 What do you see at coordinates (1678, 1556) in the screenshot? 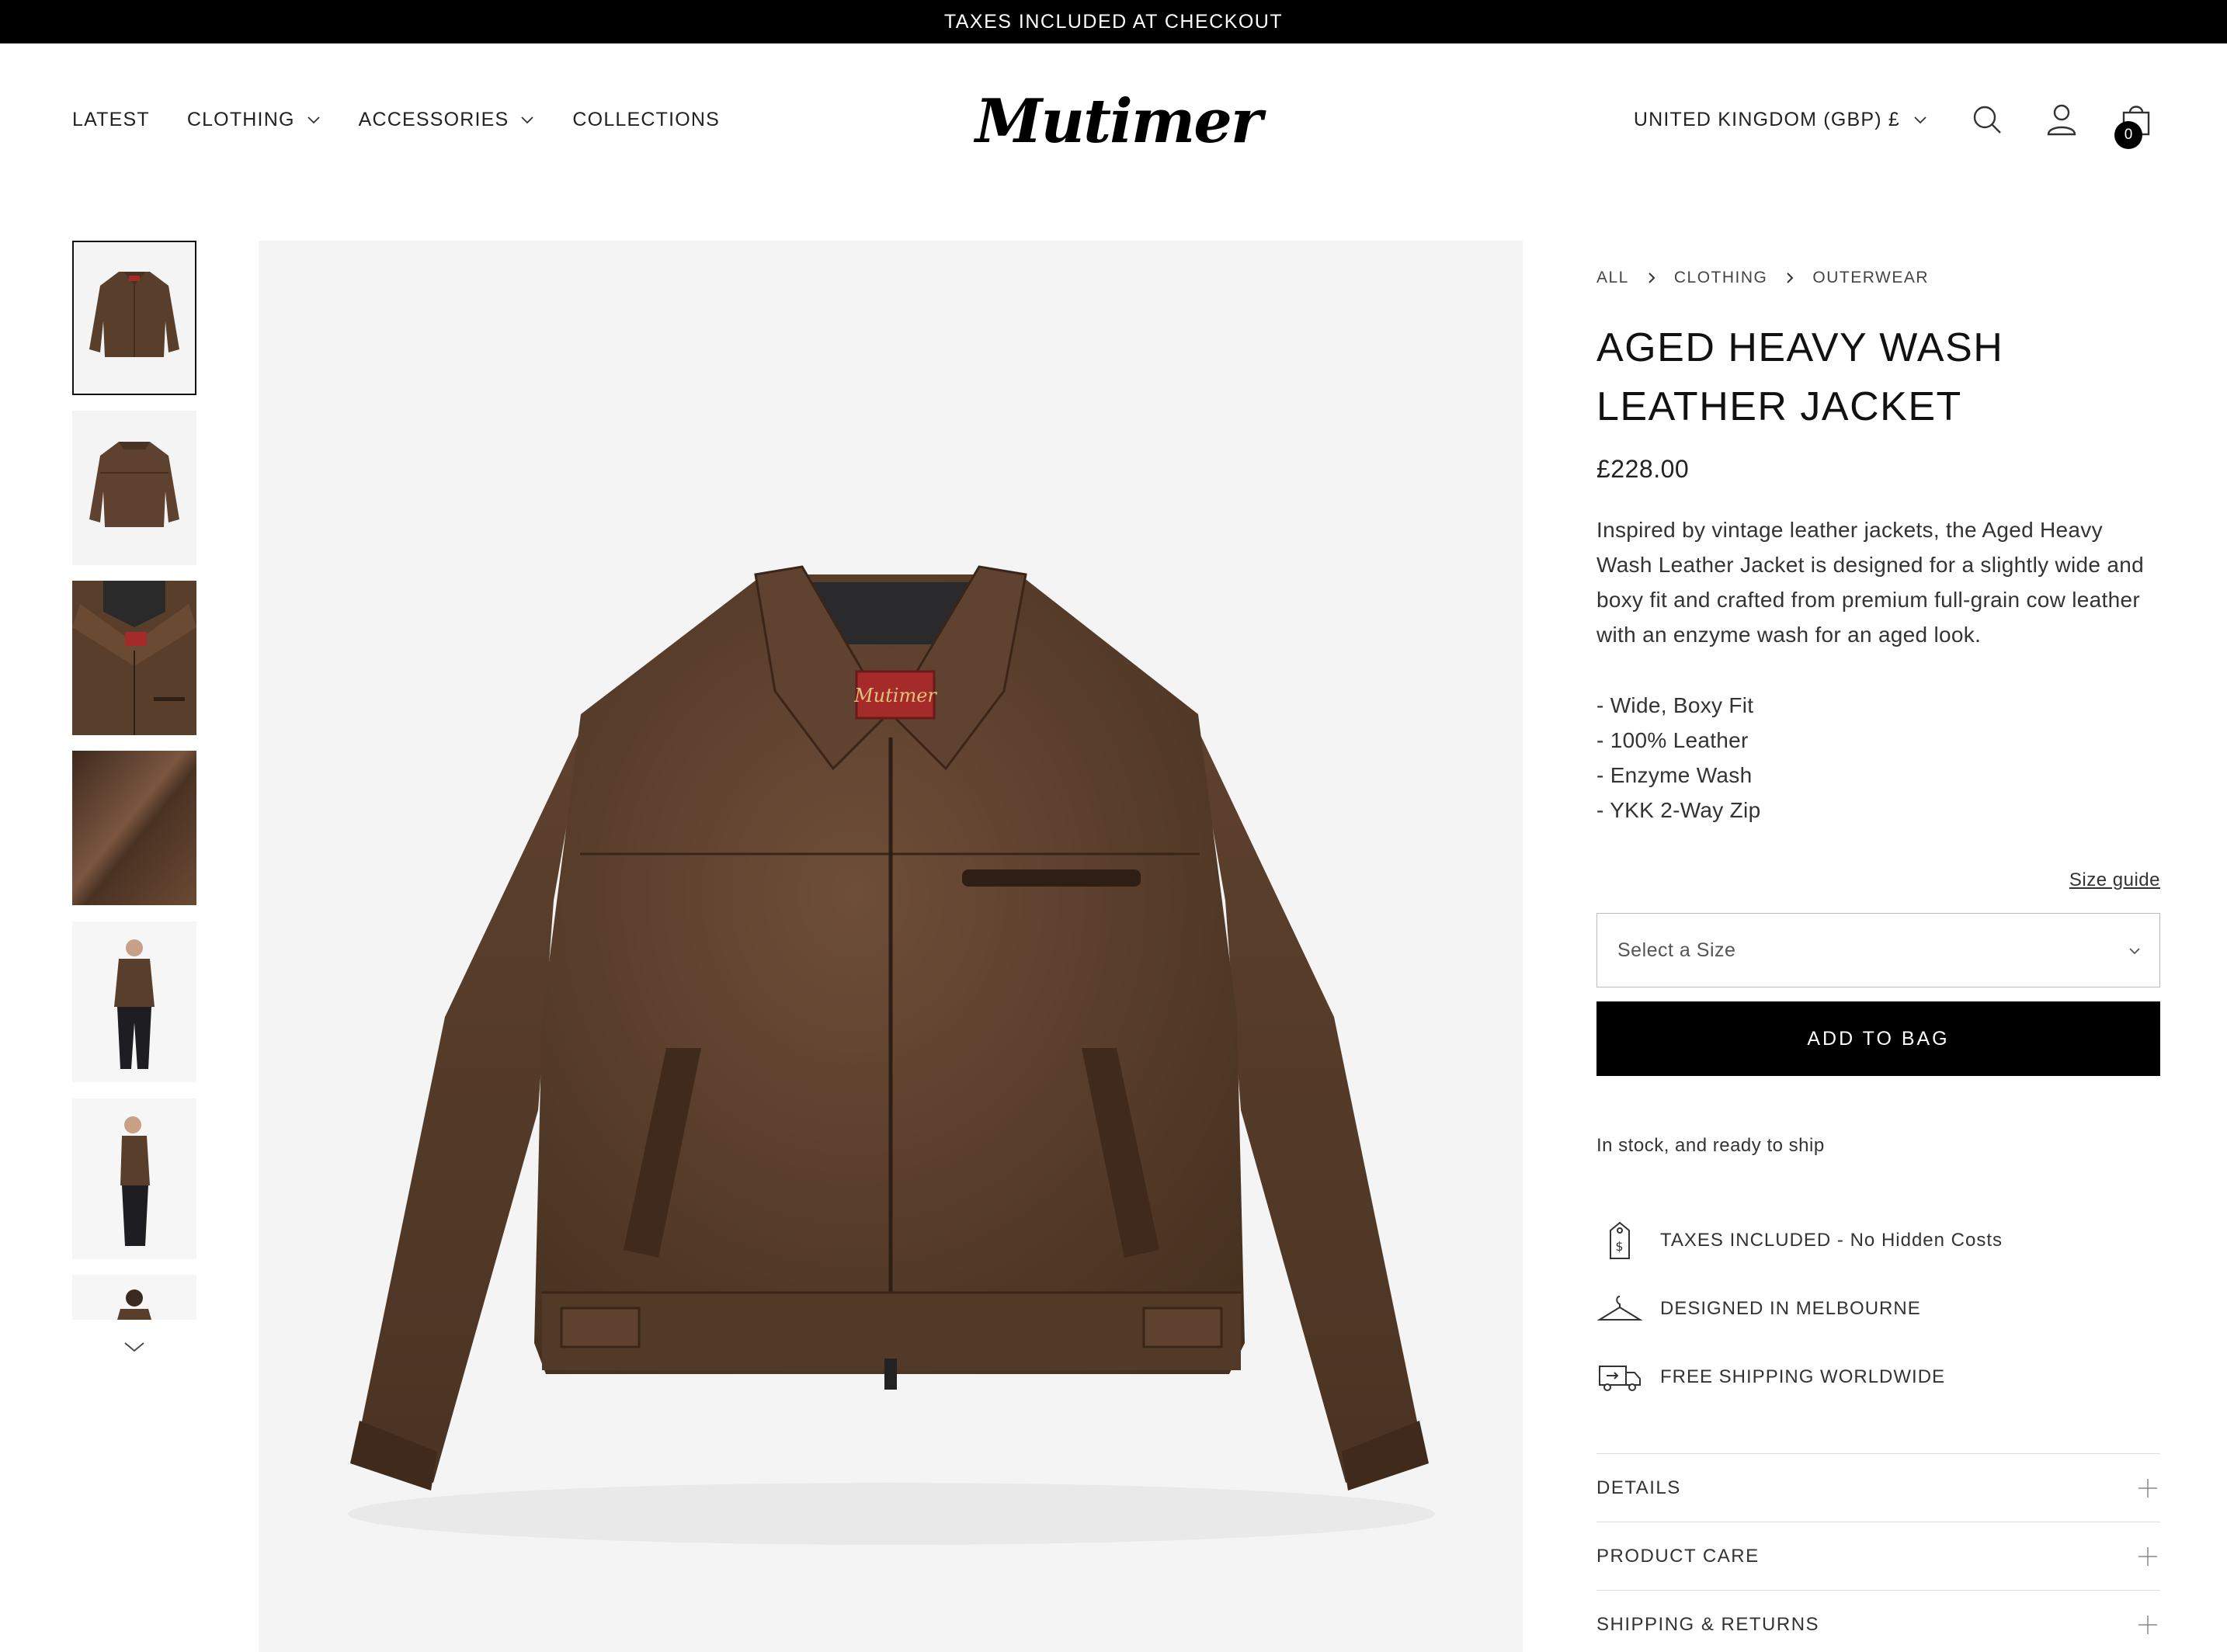
I see `accordion-product-care-label: PRODUCT CARE` at bounding box center [1678, 1556].